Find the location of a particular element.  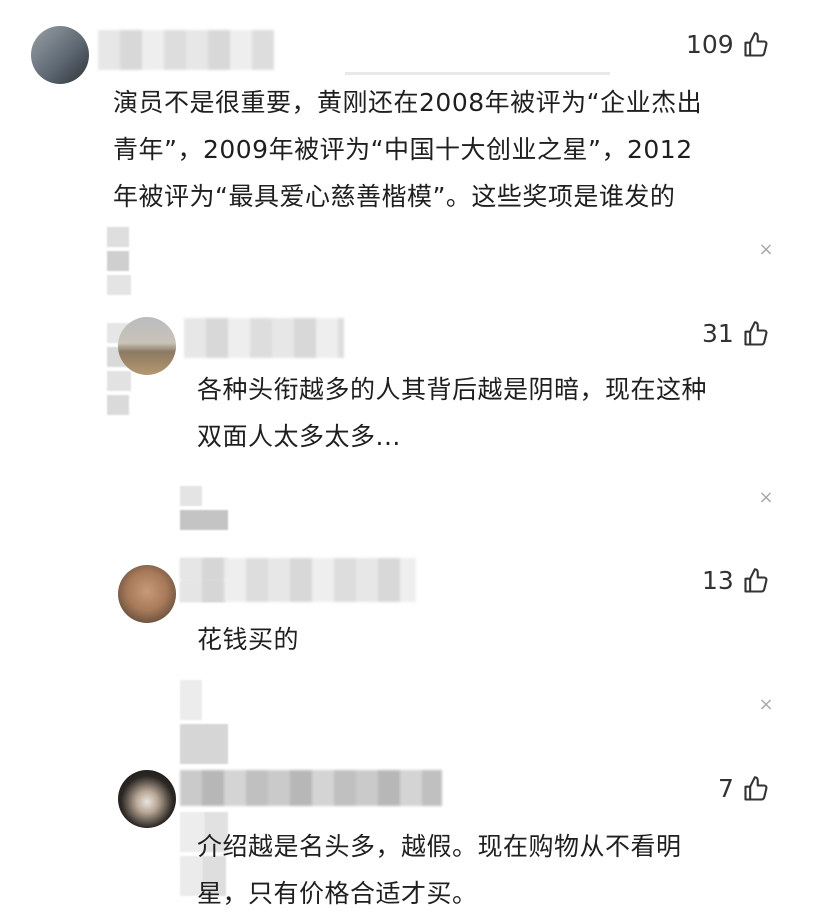

comment-line: 花钱买的 is located at coordinates (248, 639).